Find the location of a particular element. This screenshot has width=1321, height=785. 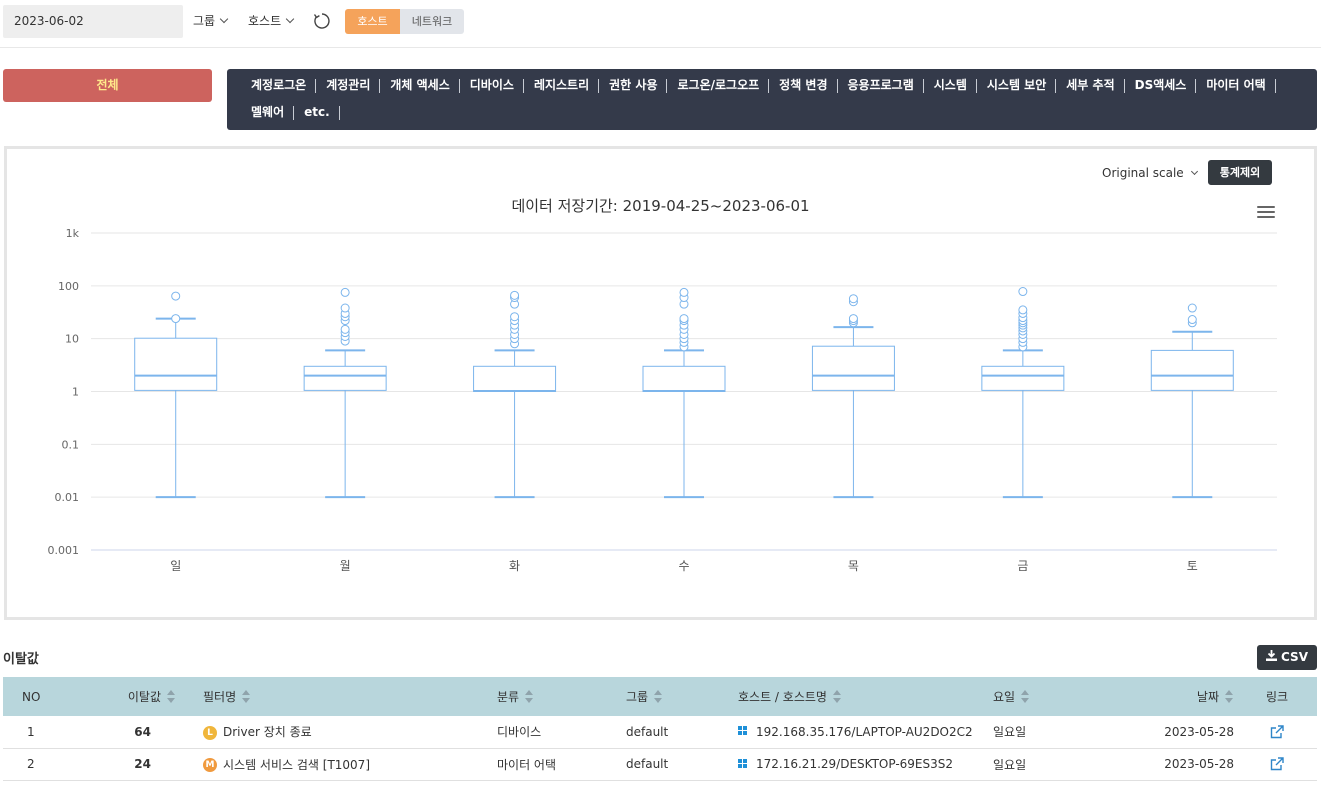

col-value-label: 이탈값 is located at coordinates (144, 697).